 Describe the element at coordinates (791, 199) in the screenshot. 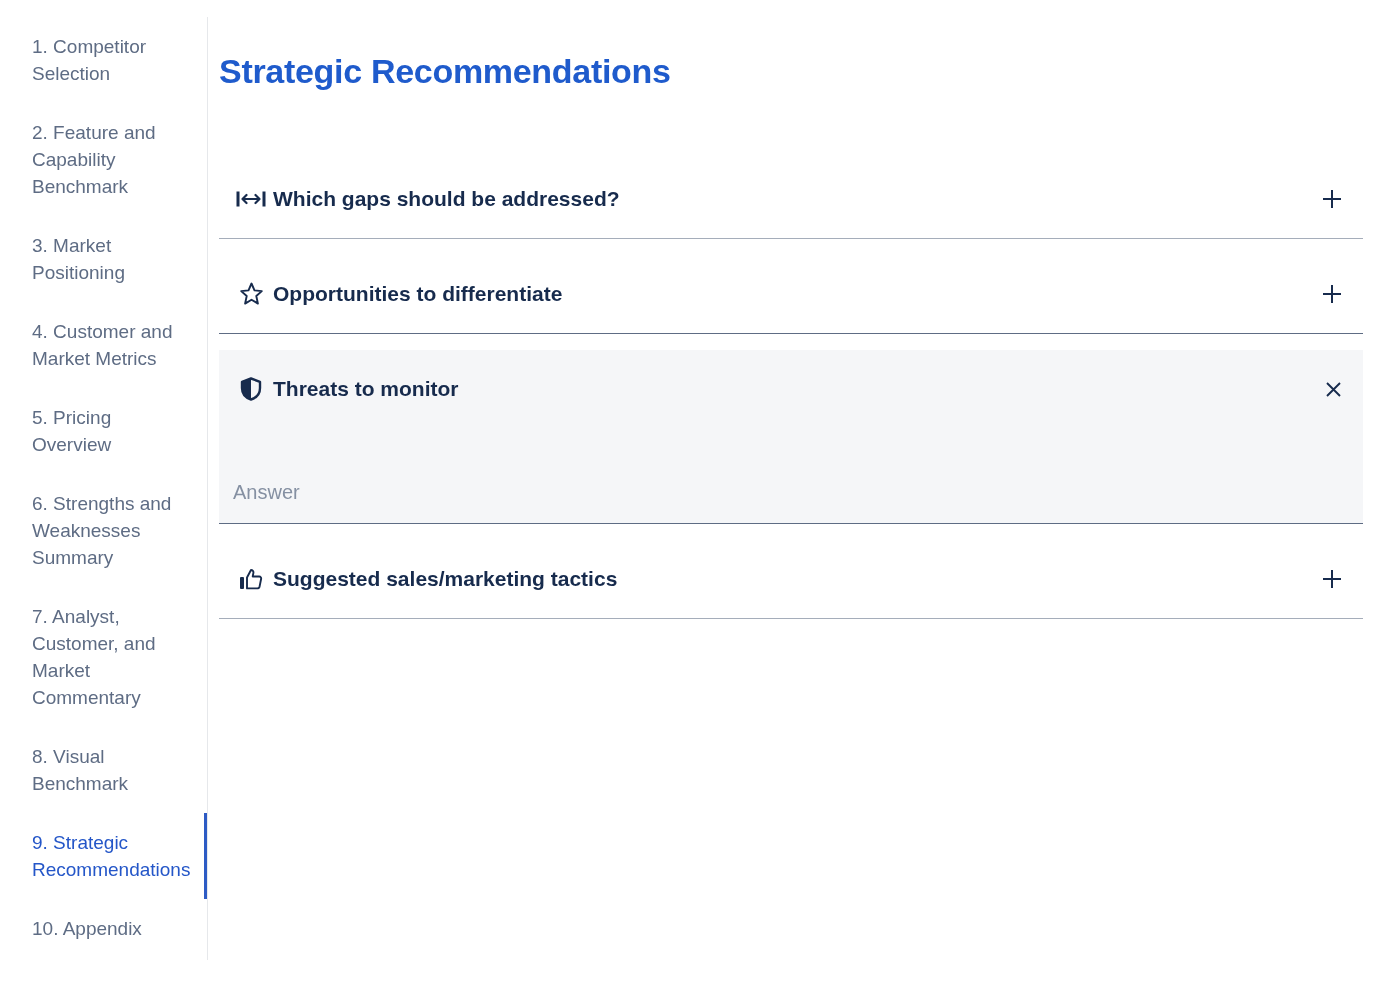

I see `accordion-header: Which gaps should be addressed?` at that location.